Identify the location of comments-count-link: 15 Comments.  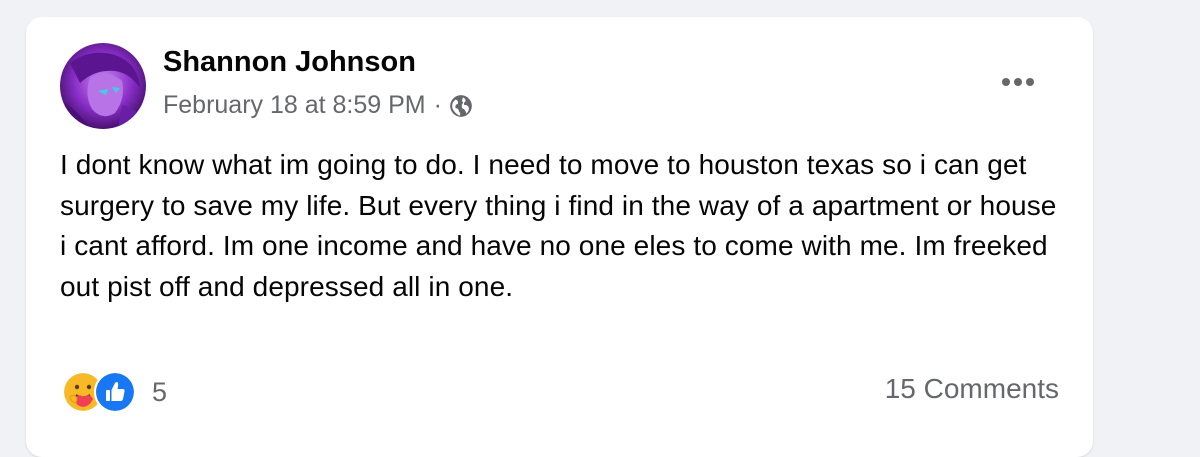
(972, 389).